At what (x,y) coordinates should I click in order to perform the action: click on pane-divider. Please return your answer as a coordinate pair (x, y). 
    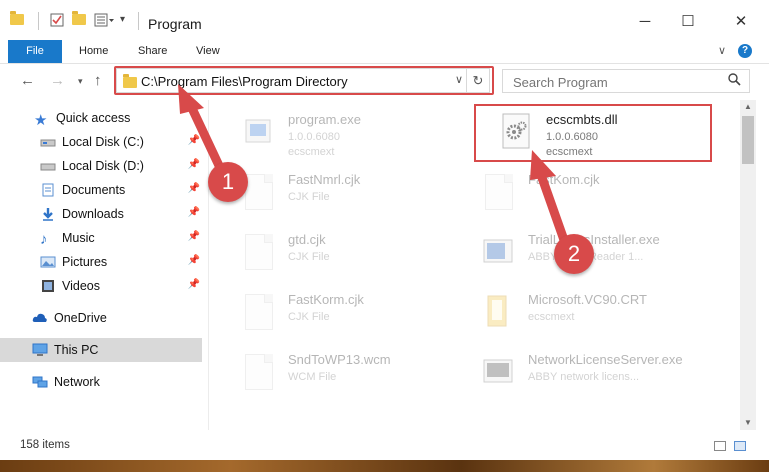
    Looking at the image, I should click on (208, 265).